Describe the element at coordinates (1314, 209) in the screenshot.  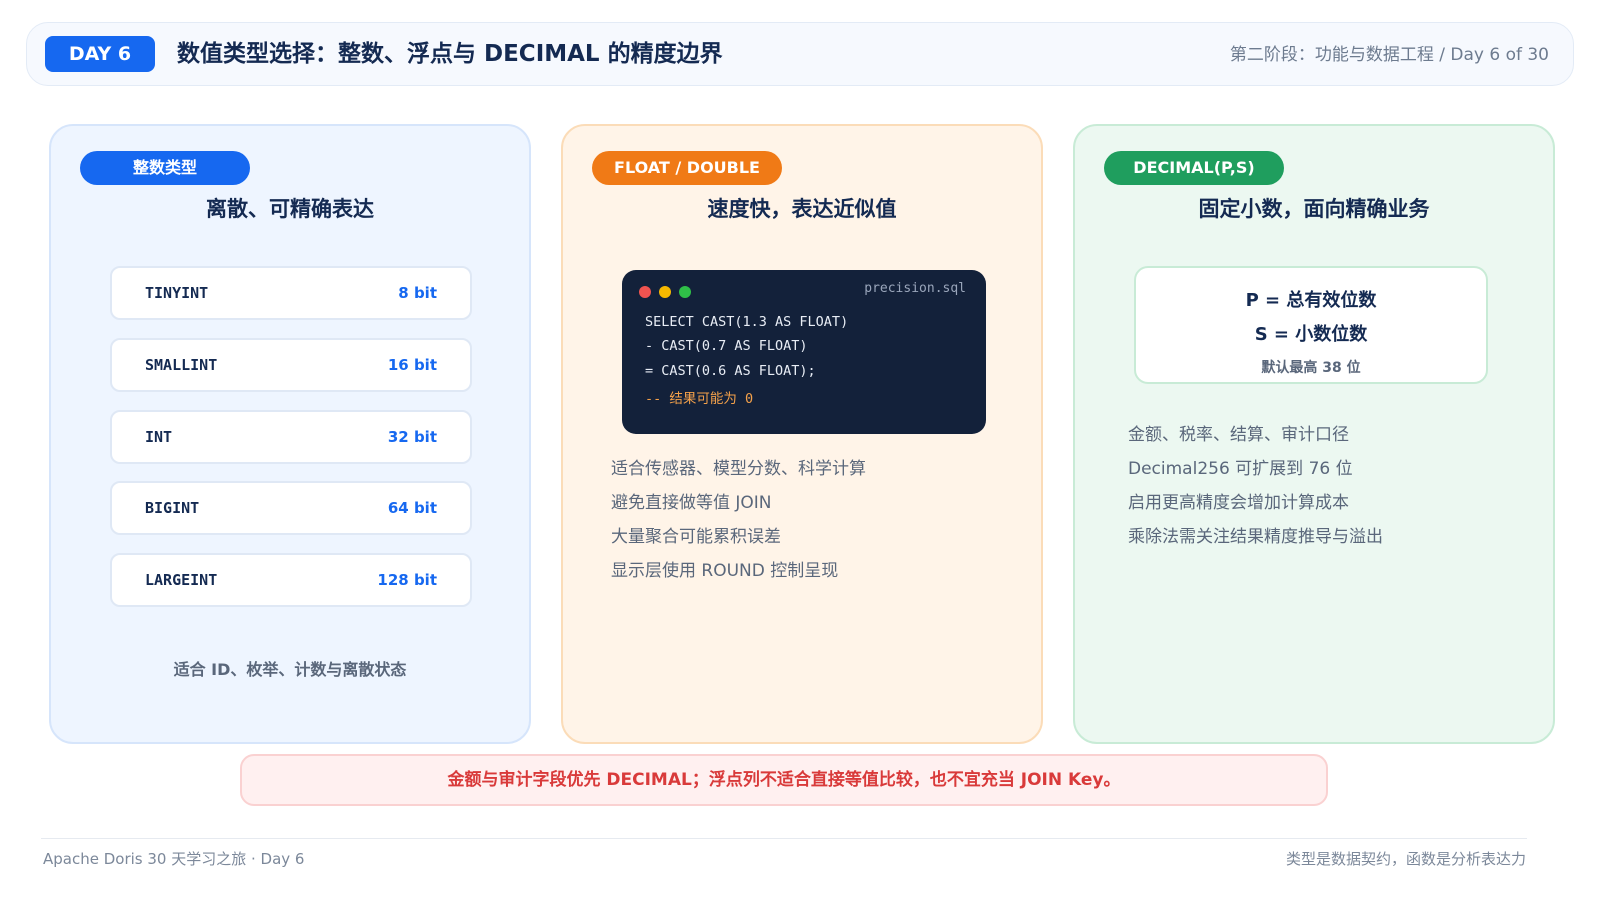
I see `decimal-card-title: 固定小数，面向精确业务` at that location.